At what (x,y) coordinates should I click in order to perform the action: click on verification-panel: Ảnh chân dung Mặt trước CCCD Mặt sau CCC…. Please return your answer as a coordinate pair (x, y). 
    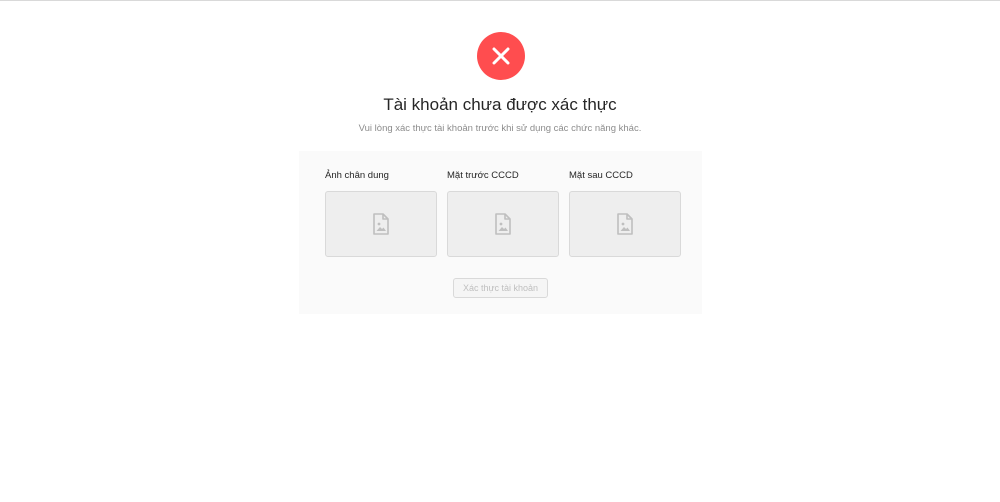
    Looking at the image, I should click on (500, 232).